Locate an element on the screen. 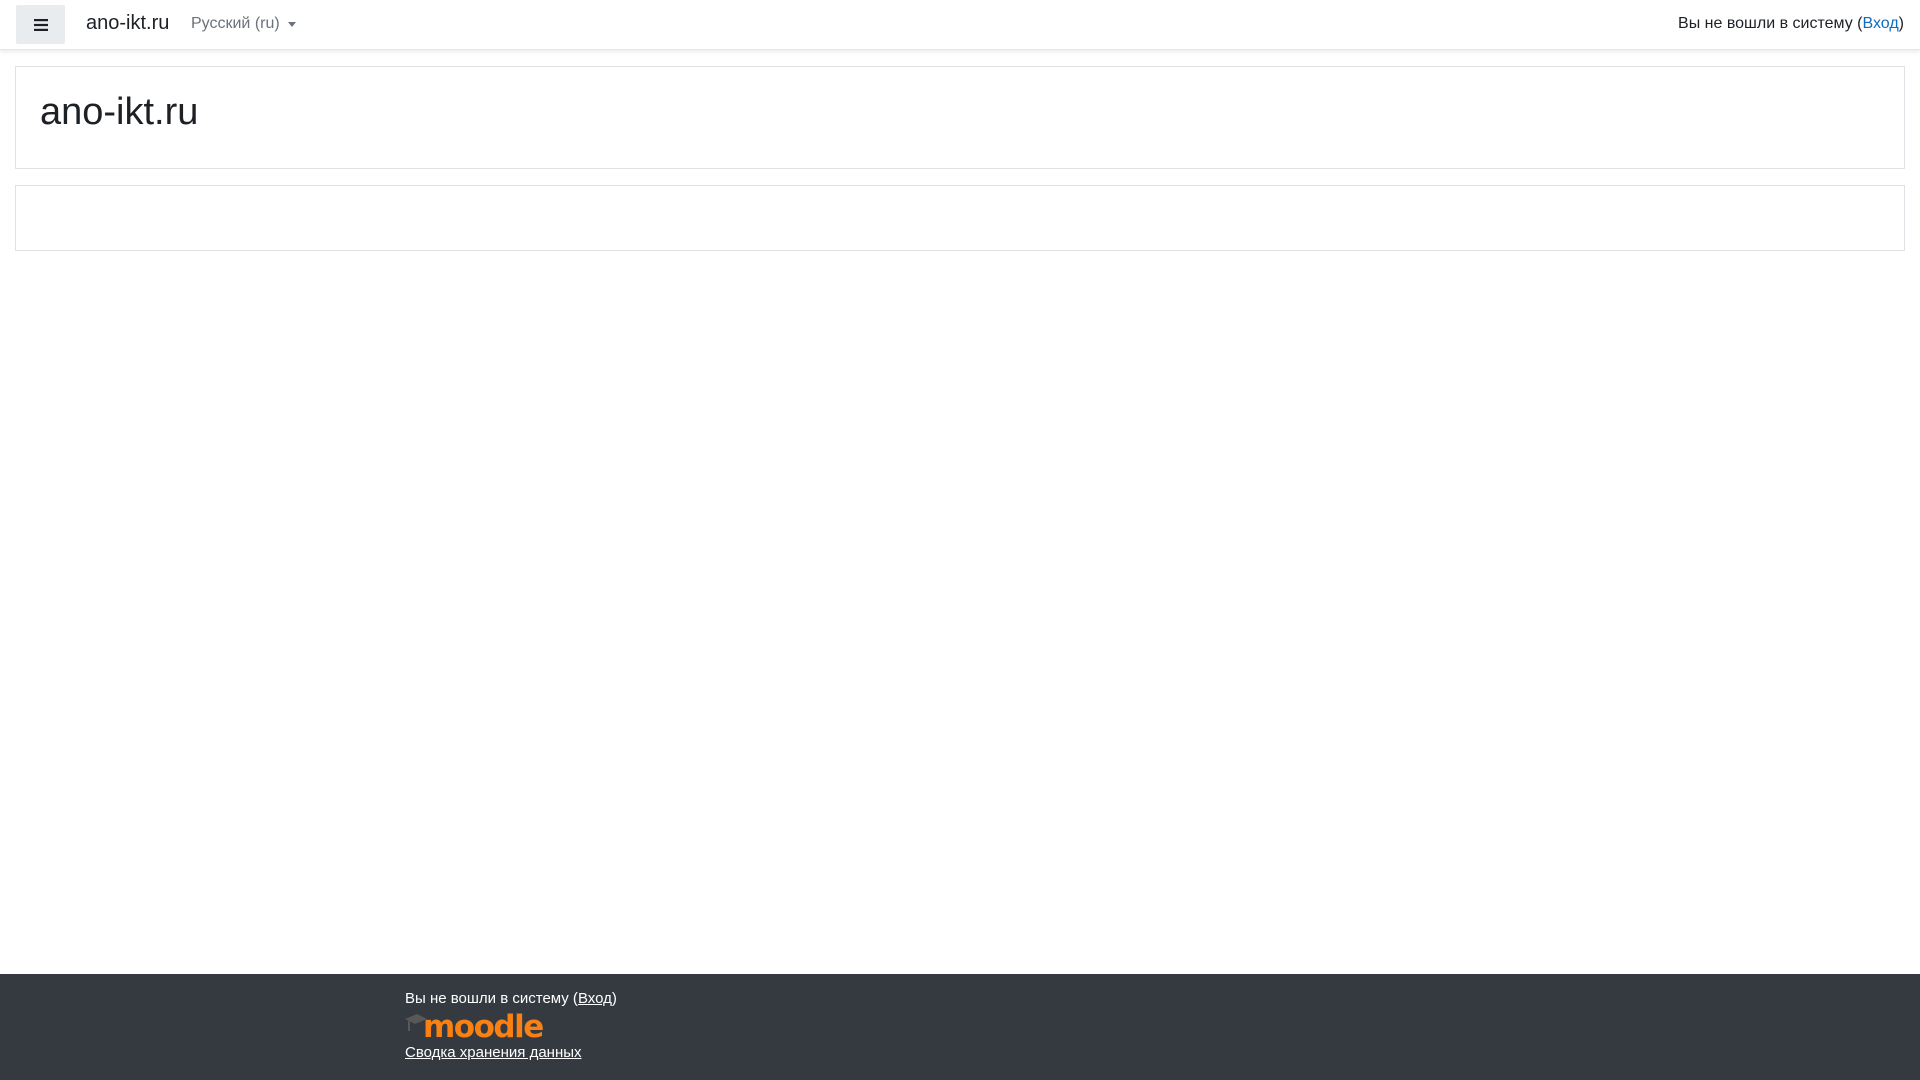 The width and height of the screenshot is (1920, 1080). footer-login-prefix: Вы не вошли в систему ( is located at coordinates (491, 998).